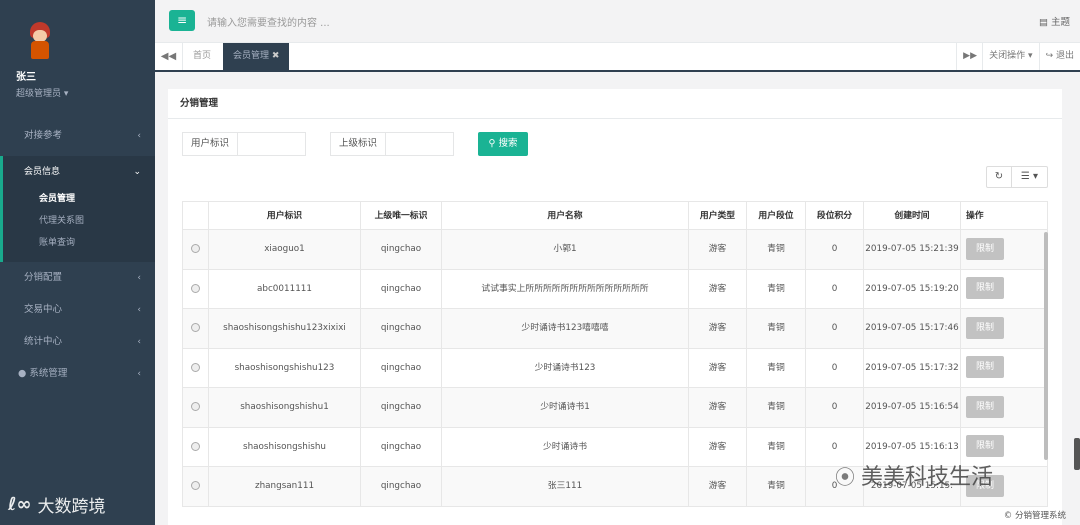 The height and width of the screenshot is (525, 1080). I want to click on column-header: 创建时间, so click(911, 215).